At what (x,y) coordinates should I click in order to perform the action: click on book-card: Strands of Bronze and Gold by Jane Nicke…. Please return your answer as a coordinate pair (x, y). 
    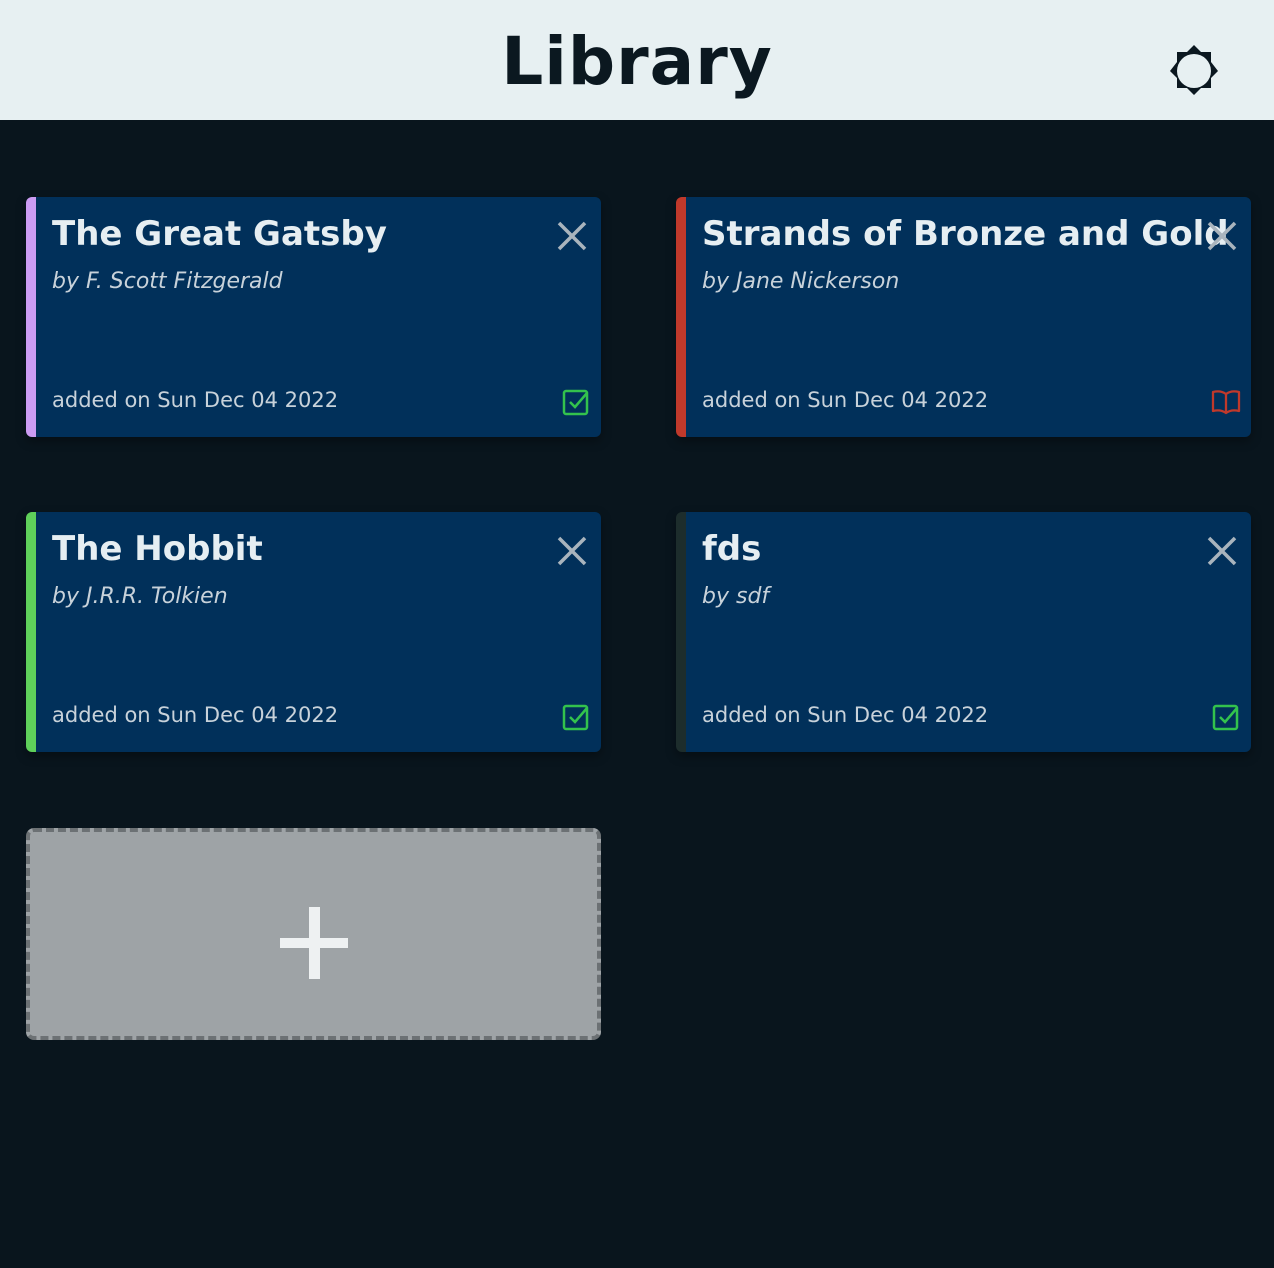
    Looking at the image, I should click on (963, 317).